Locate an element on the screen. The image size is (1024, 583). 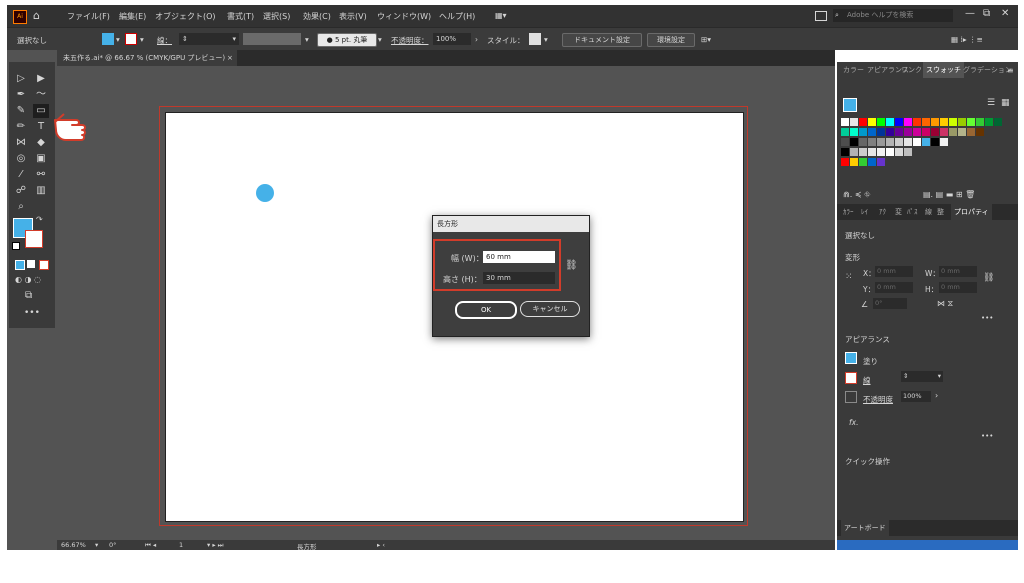
shape-builder-icon: ◎ is located at coordinates (21, 159).